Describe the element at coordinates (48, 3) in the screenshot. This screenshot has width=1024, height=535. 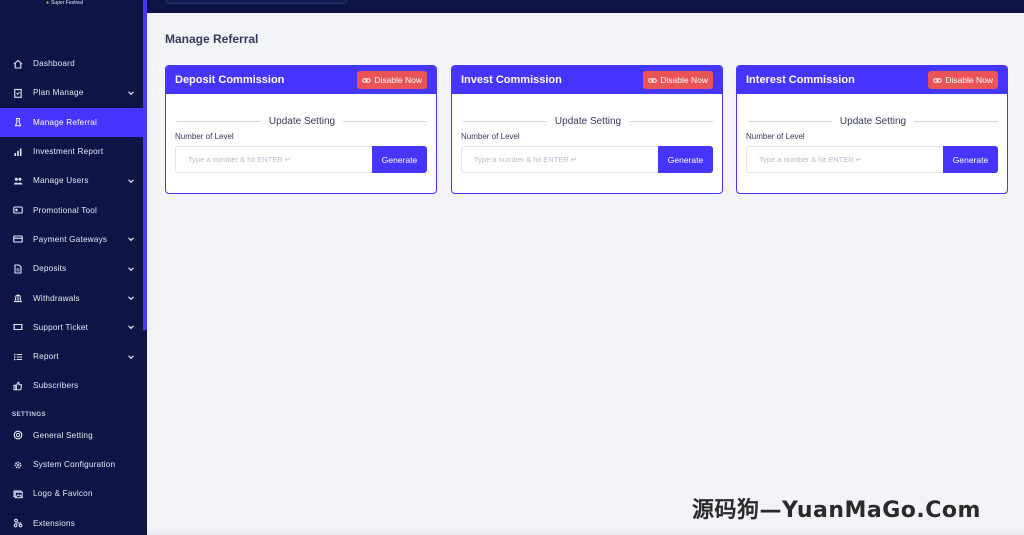
I see `star-icon: ●` at that location.